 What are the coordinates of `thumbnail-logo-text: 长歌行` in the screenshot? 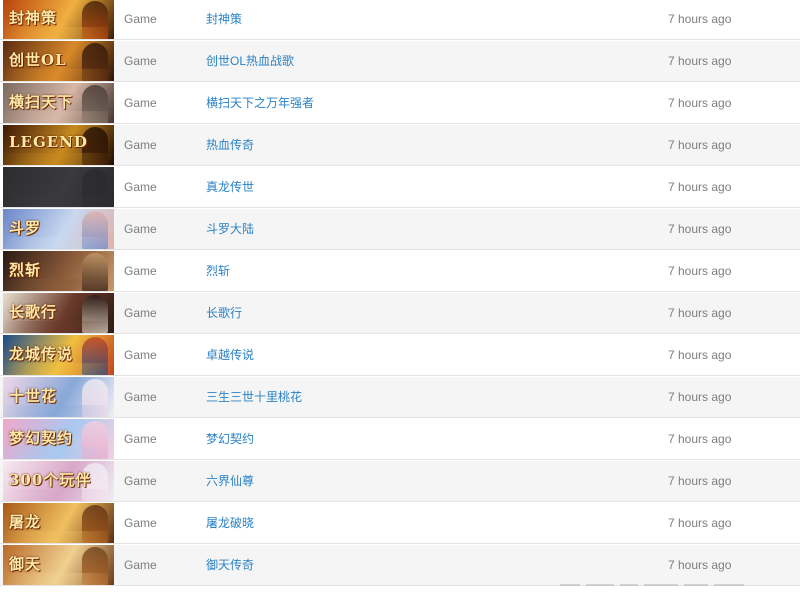 It's located at (33, 312).